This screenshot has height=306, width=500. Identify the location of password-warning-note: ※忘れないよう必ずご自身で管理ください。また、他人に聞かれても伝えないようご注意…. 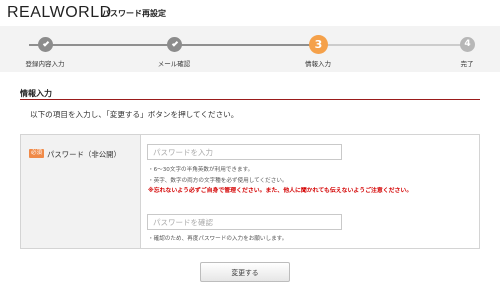
(280, 191).